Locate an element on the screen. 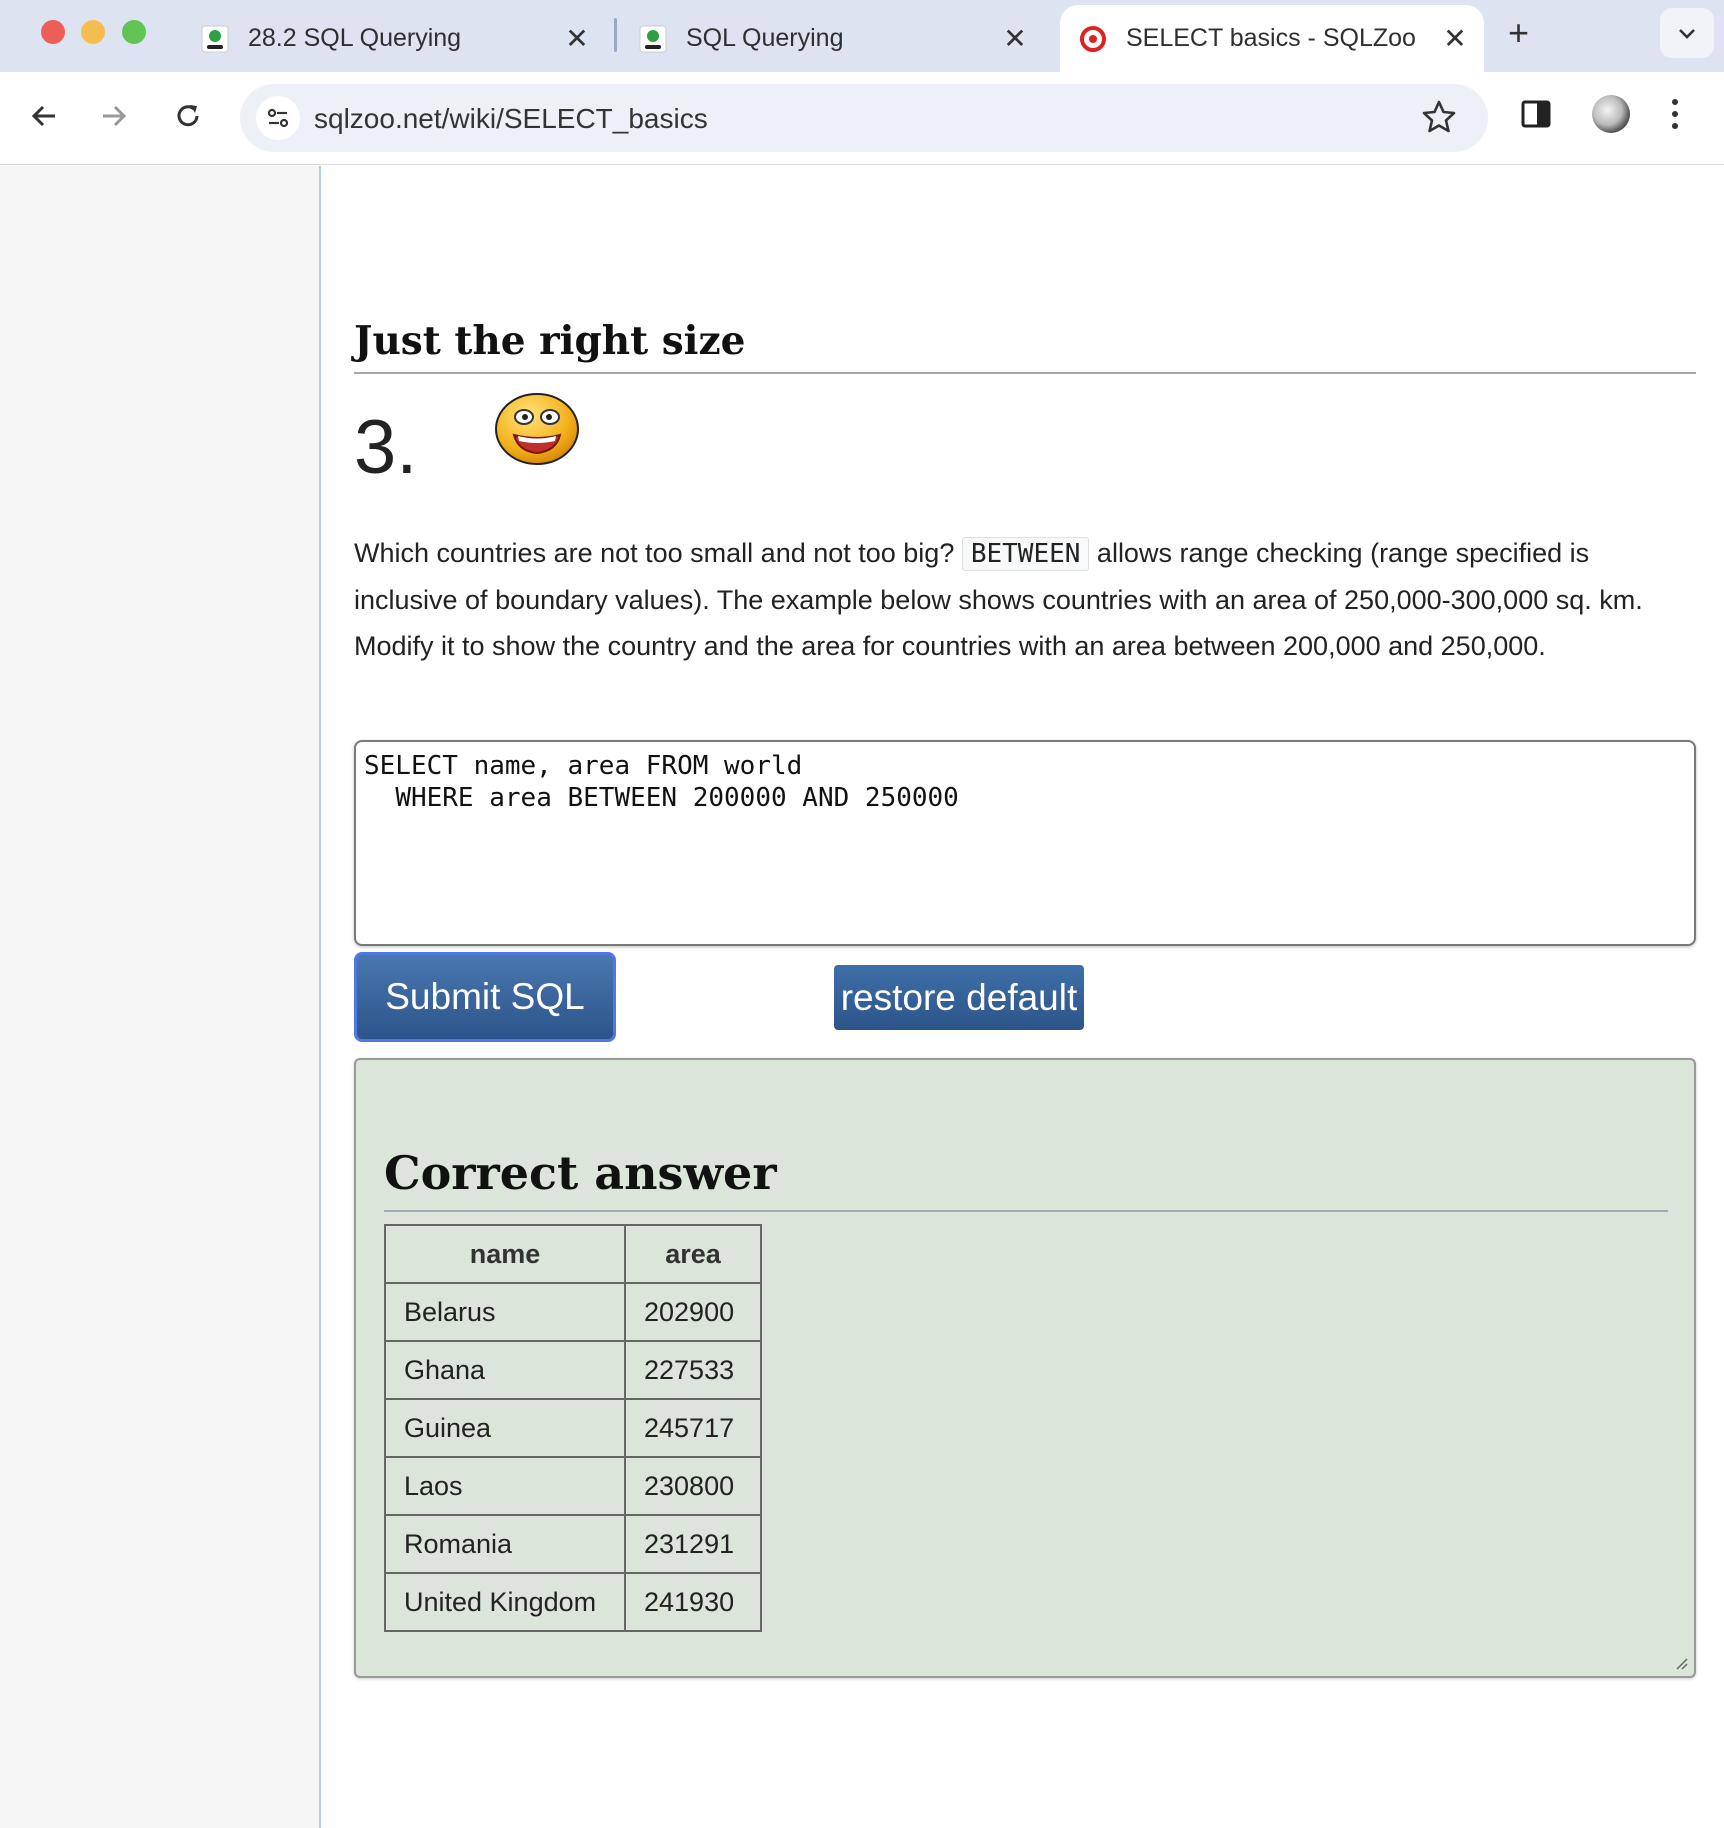 This screenshot has width=1724, height=1828. cell-name: Guinea is located at coordinates (505, 1428).